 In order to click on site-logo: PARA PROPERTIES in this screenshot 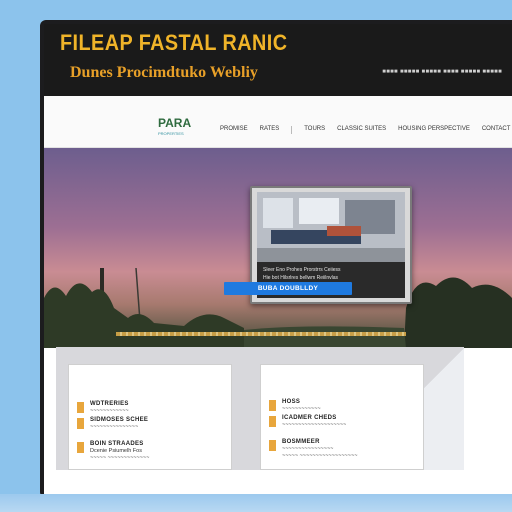, I will do `click(175, 125)`.